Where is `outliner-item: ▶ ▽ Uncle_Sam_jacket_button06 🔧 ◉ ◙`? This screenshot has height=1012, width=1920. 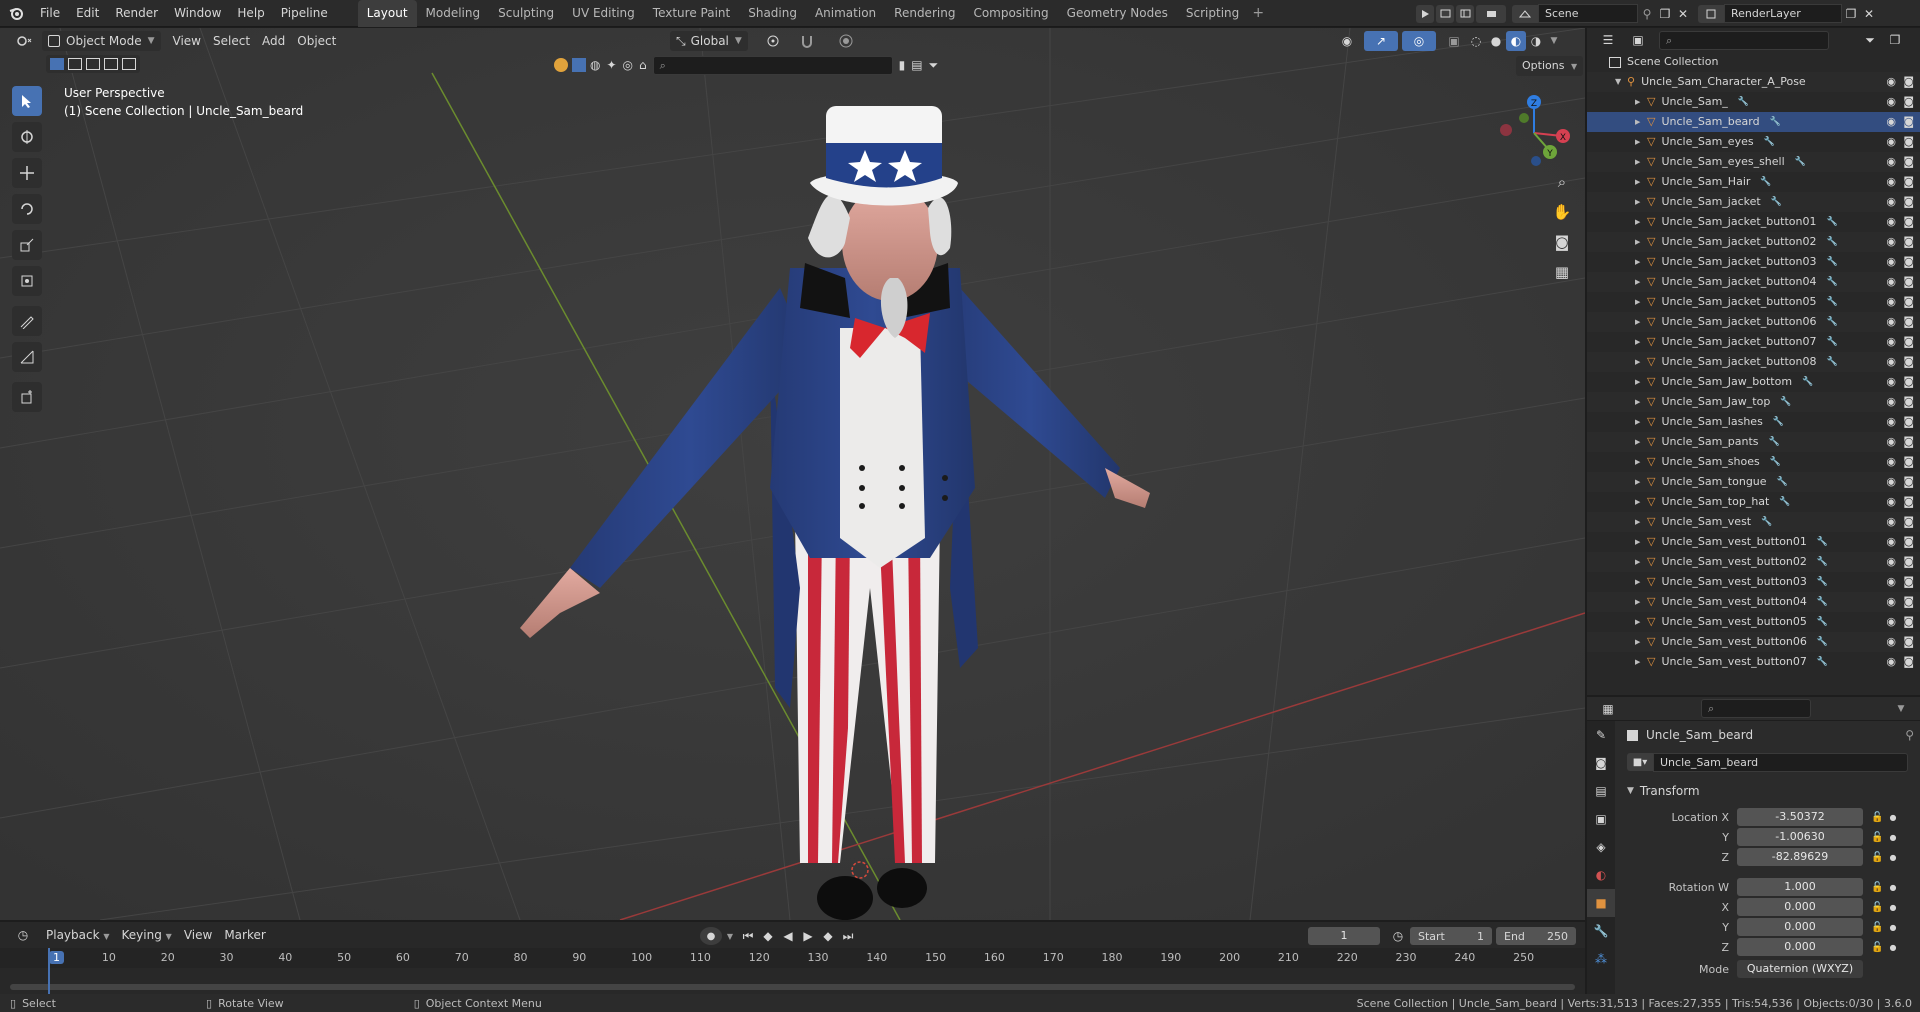
outliner-item: ▶ ▽ Uncle_Sam_jacket_button06 🔧 ◉ ◙ is located at coordinates (1753, 322).